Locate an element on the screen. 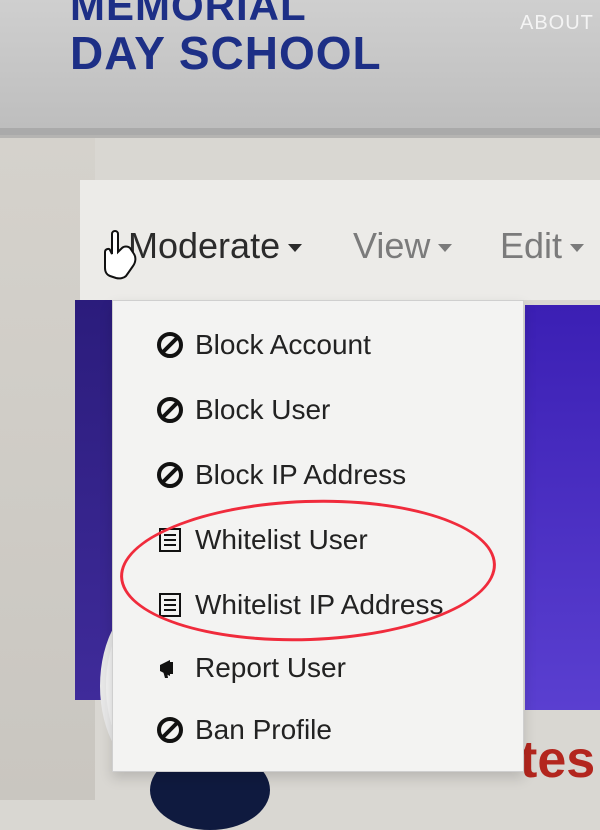 This screenshot has width=600, height=830. menu-item-label: Block User is located at coordinates (263, 409).